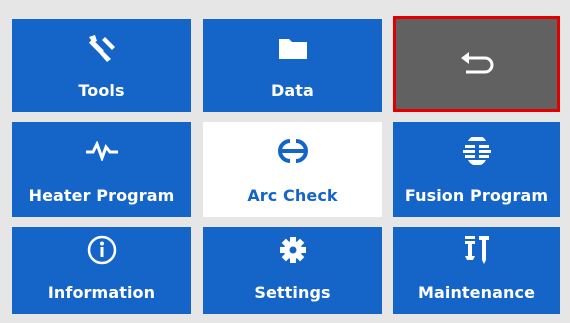  I want to click on maintenance-tile: Maintenance, so click(476, 270).